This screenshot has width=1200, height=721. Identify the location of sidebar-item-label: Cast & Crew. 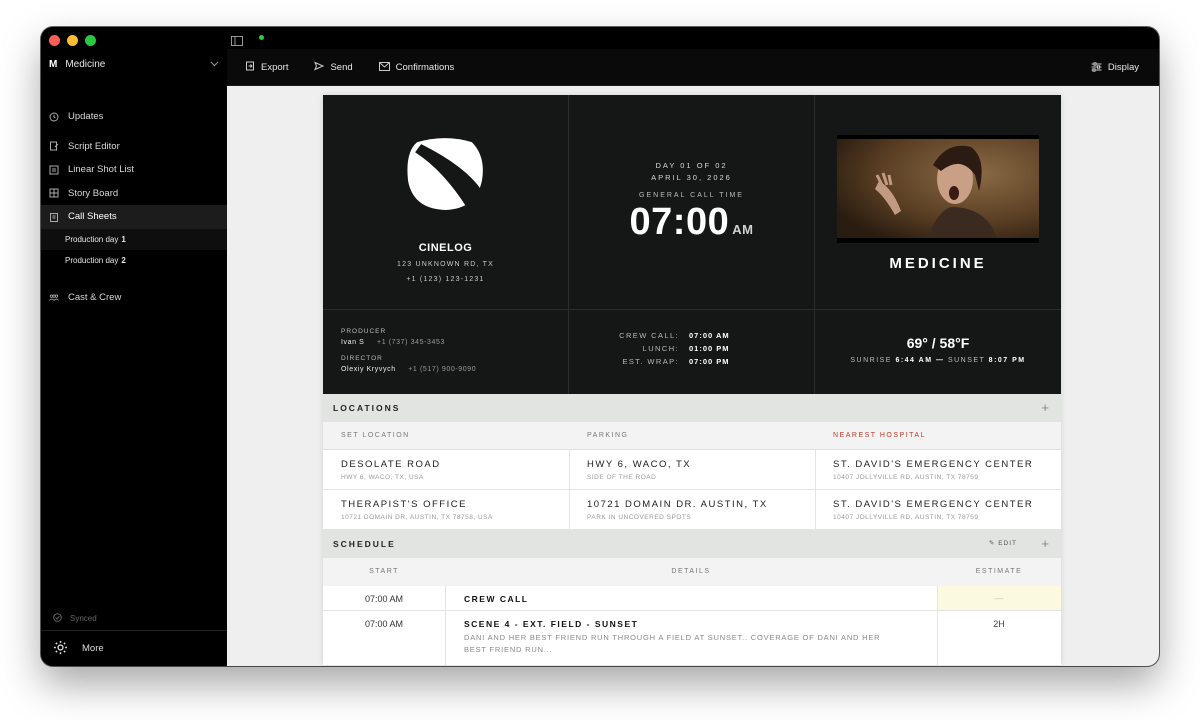
(95, 297).